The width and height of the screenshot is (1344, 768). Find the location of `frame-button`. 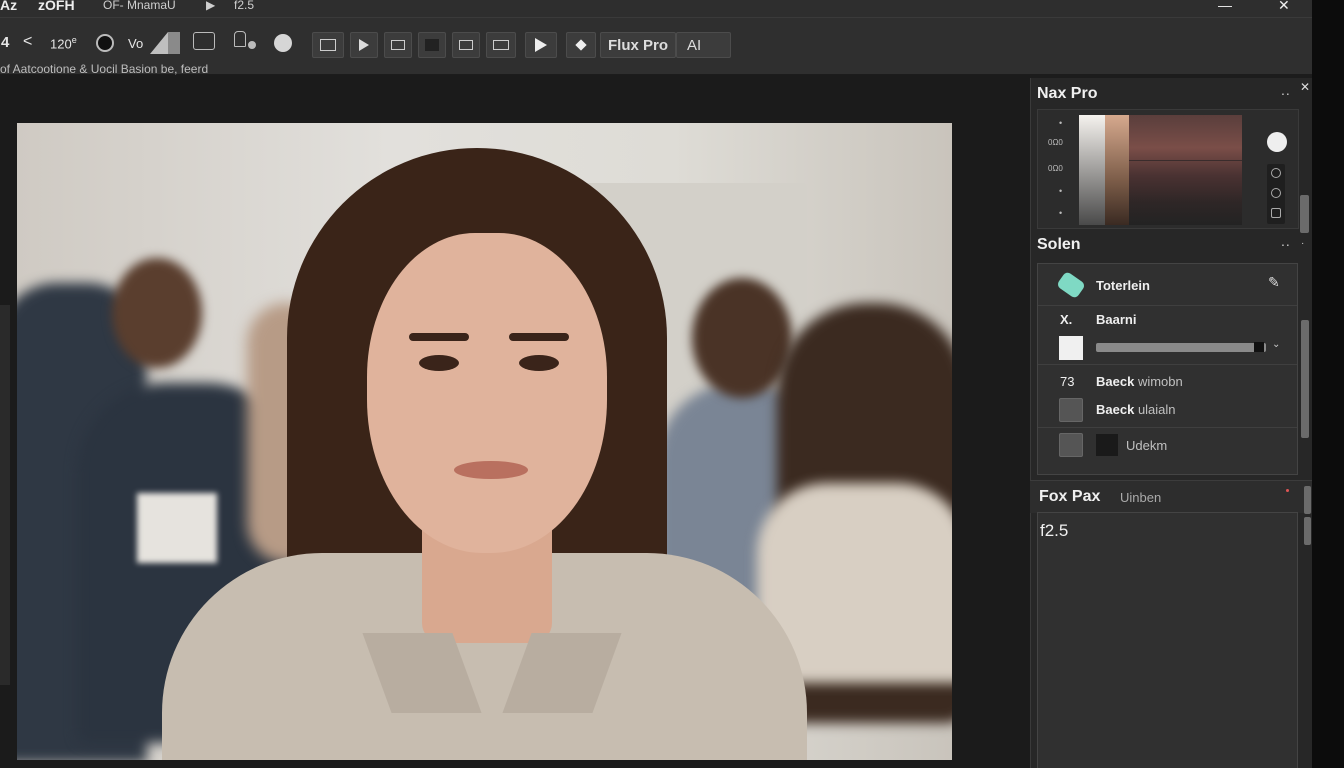

frame-button is located at coordinates (398, 45).